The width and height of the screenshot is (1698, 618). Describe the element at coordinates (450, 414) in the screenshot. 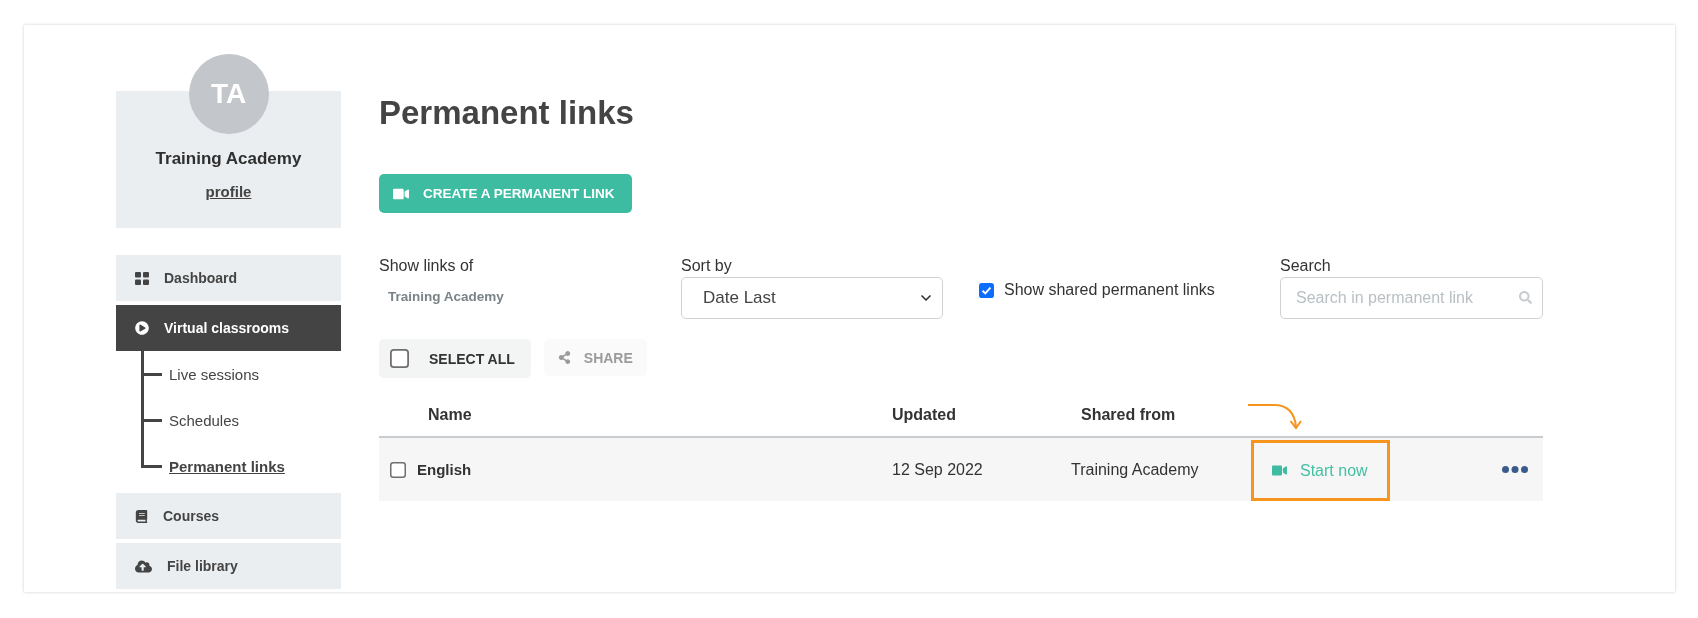

I see `column-header: Name` at that location.